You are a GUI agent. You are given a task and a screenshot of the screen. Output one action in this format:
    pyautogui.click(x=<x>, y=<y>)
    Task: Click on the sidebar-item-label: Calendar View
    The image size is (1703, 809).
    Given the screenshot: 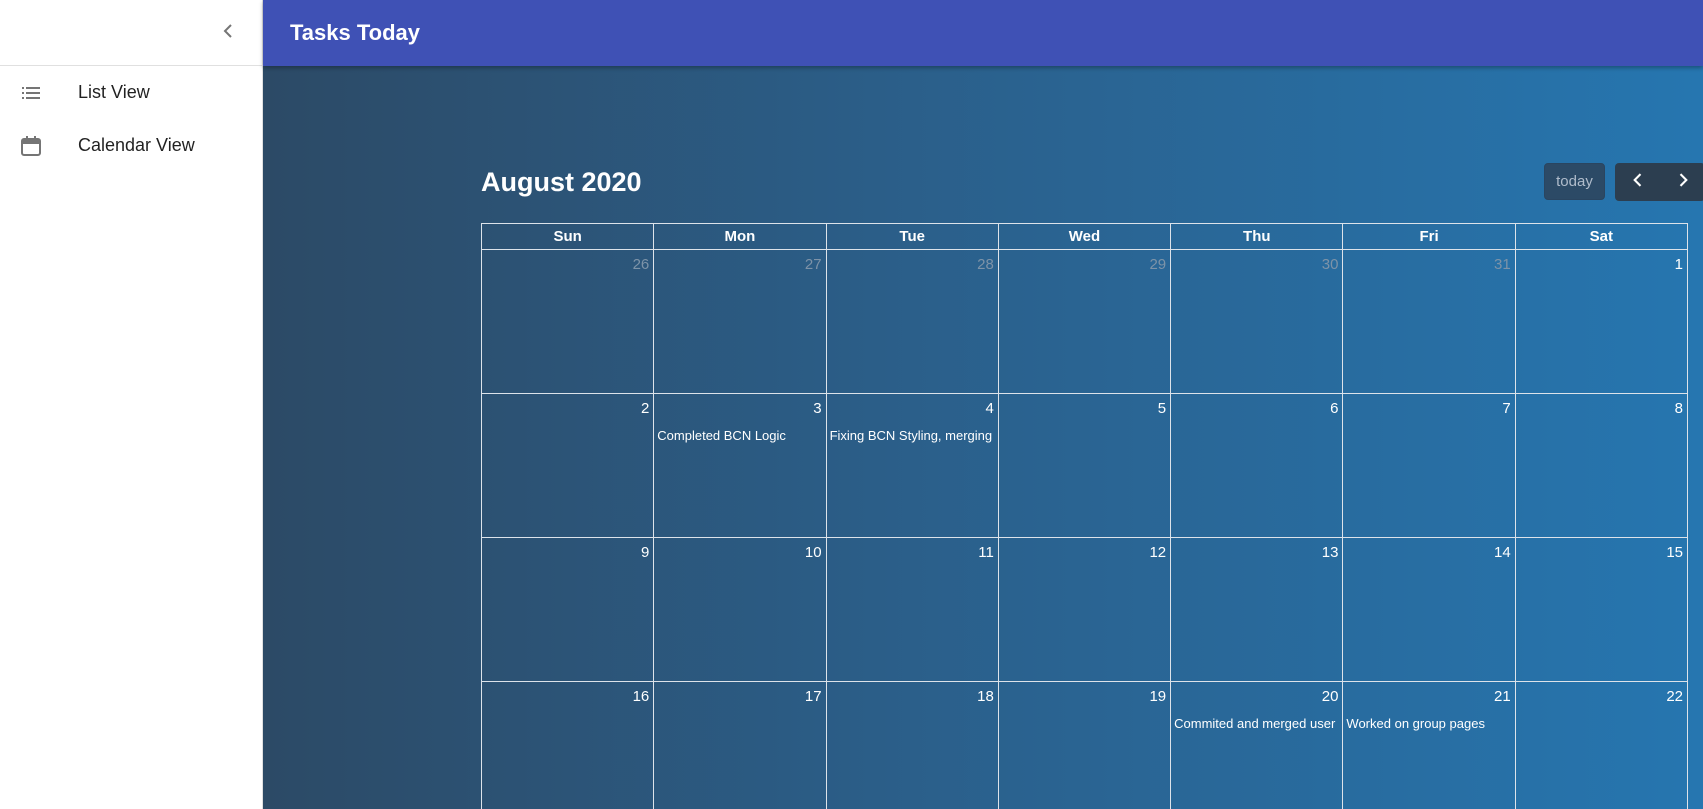 What is the action you would take?
    pyautogui.click(x=136, y=145)
    